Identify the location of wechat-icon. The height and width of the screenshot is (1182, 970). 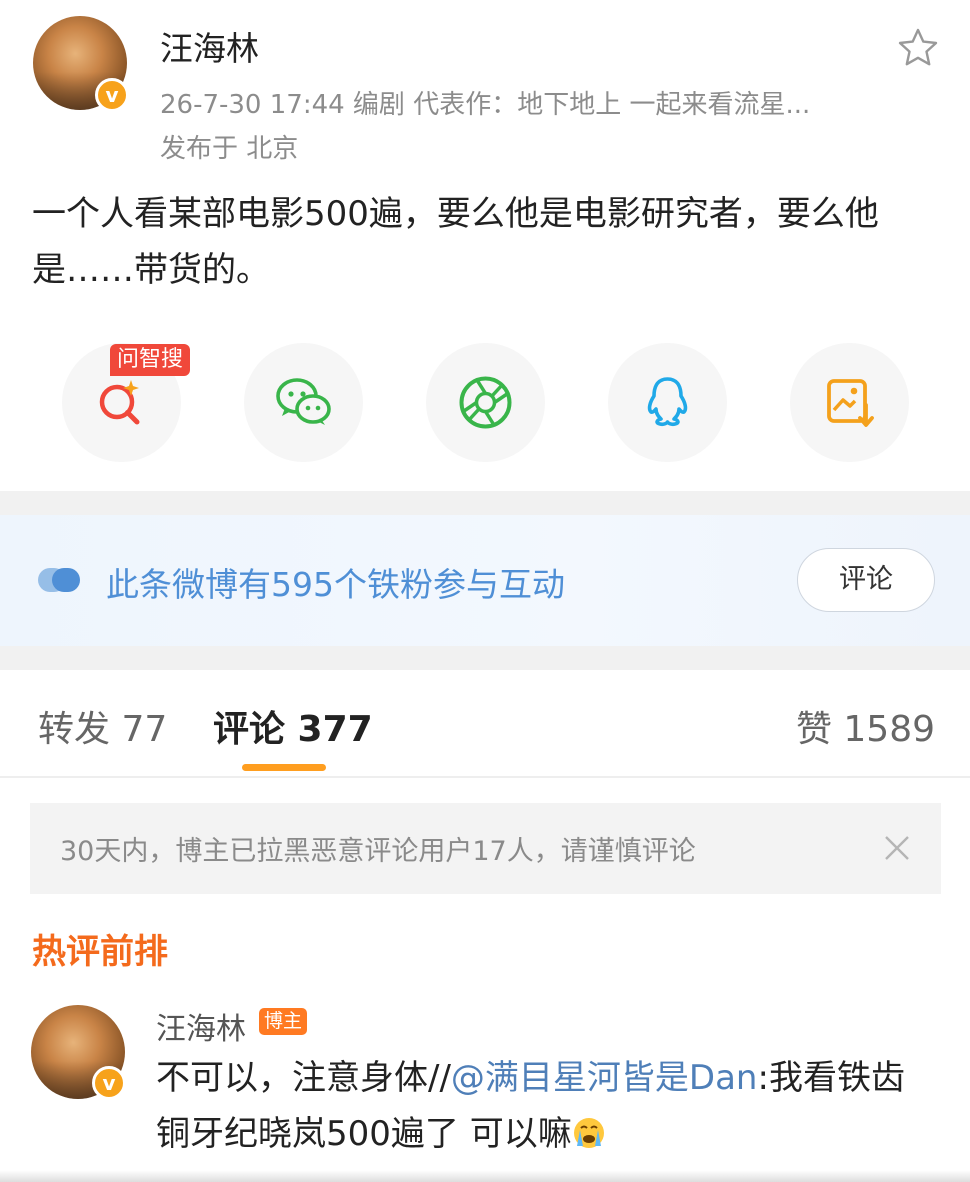
(303, 401).